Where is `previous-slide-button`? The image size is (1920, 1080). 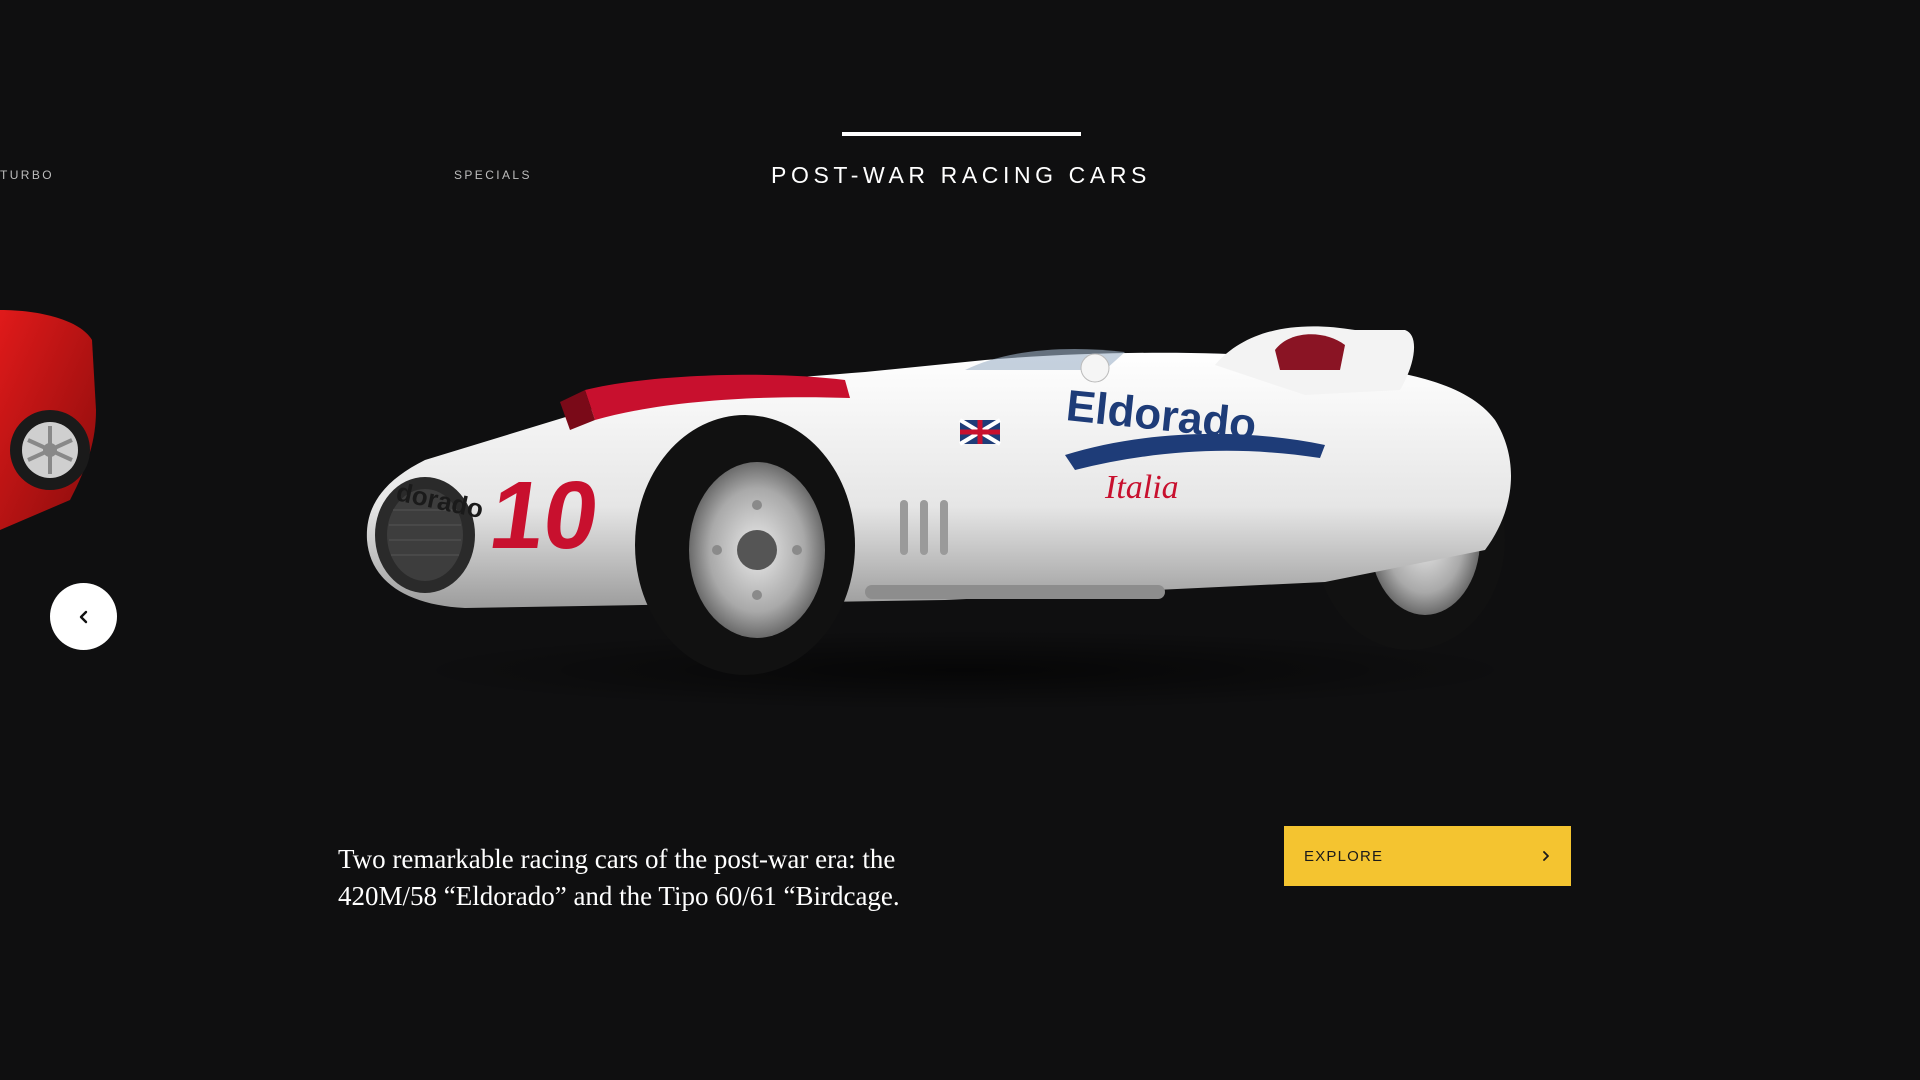
previous-slide-button is located at coordinates (83, 616).